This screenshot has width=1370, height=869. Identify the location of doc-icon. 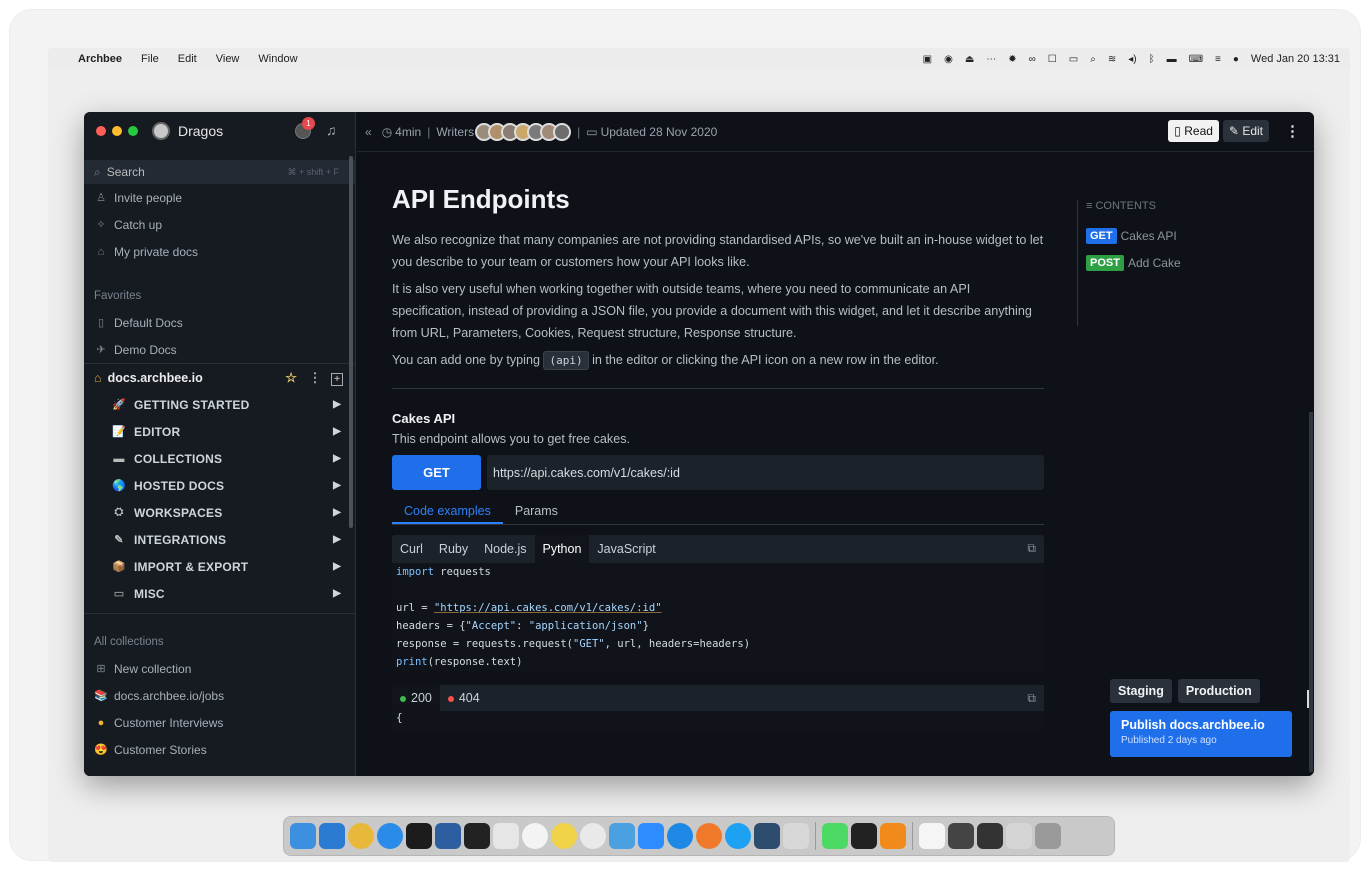
(932, 836).